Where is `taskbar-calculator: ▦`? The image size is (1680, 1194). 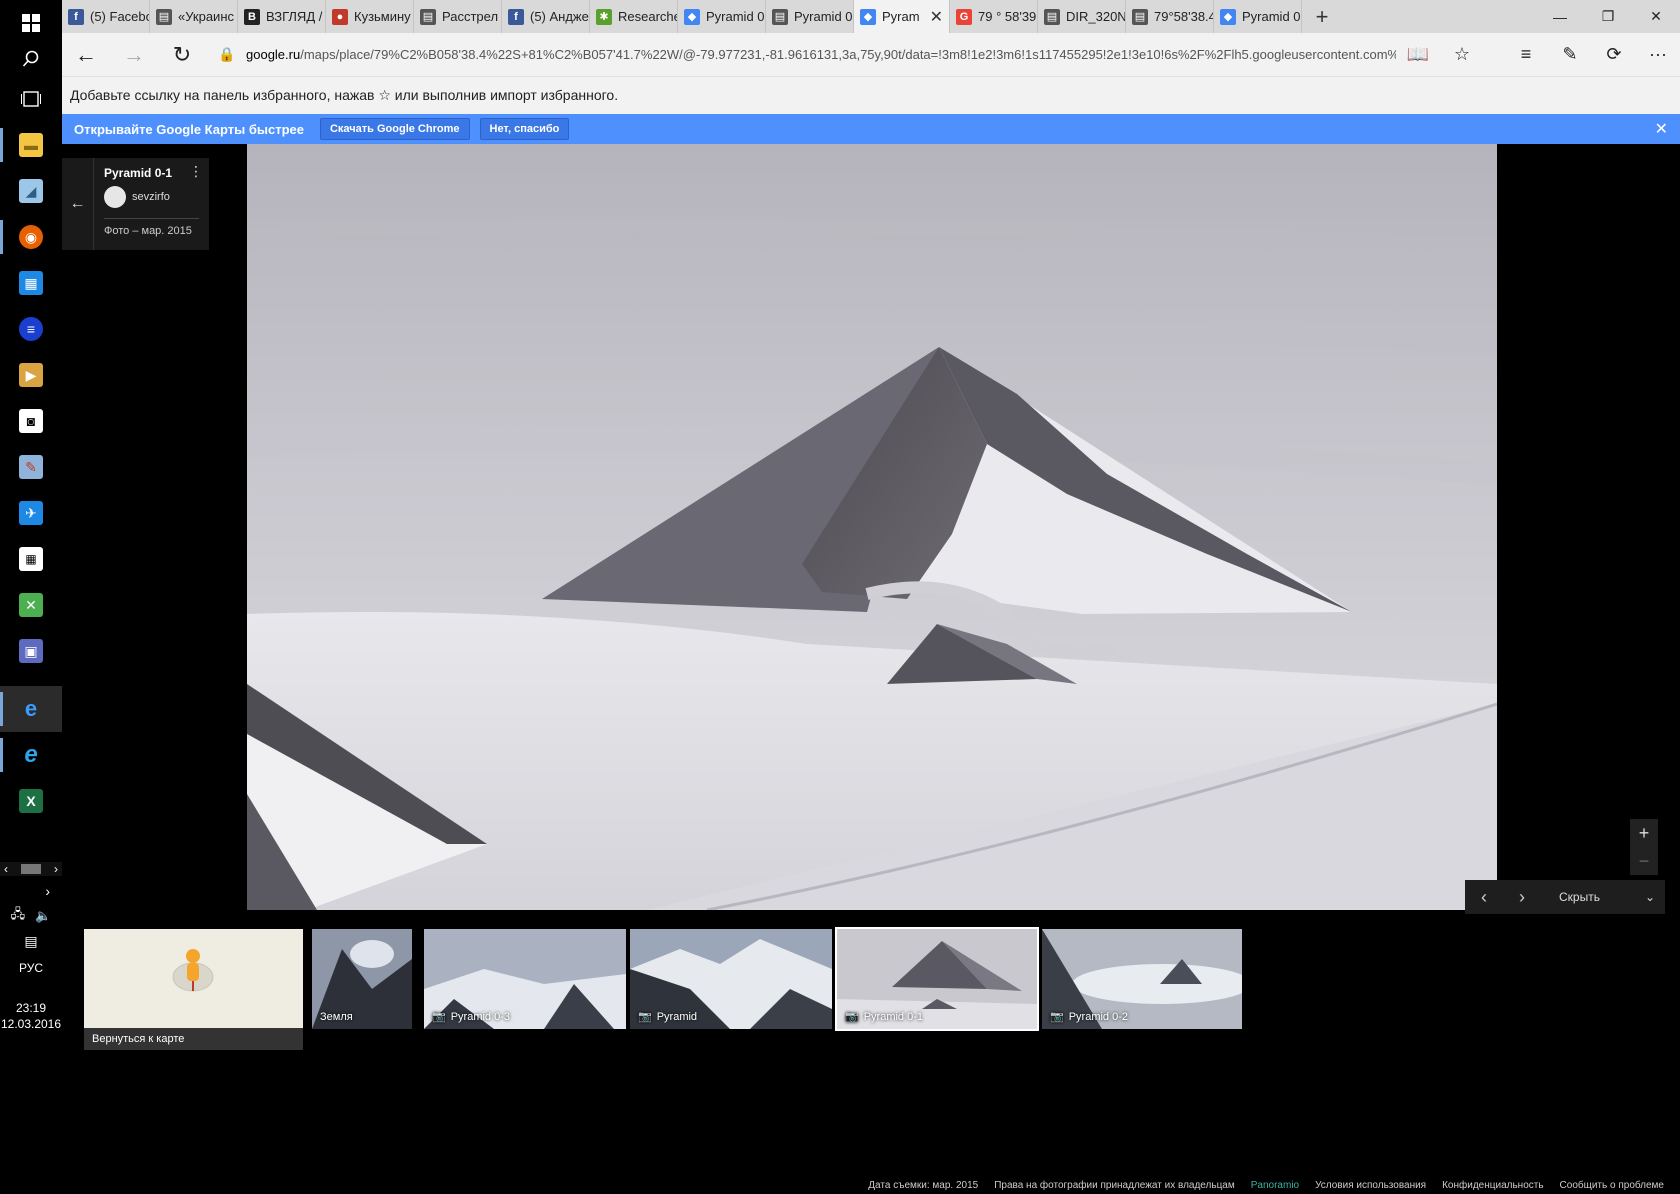 taskbar-calculator: ▦ is located at coordinates (31, 559).